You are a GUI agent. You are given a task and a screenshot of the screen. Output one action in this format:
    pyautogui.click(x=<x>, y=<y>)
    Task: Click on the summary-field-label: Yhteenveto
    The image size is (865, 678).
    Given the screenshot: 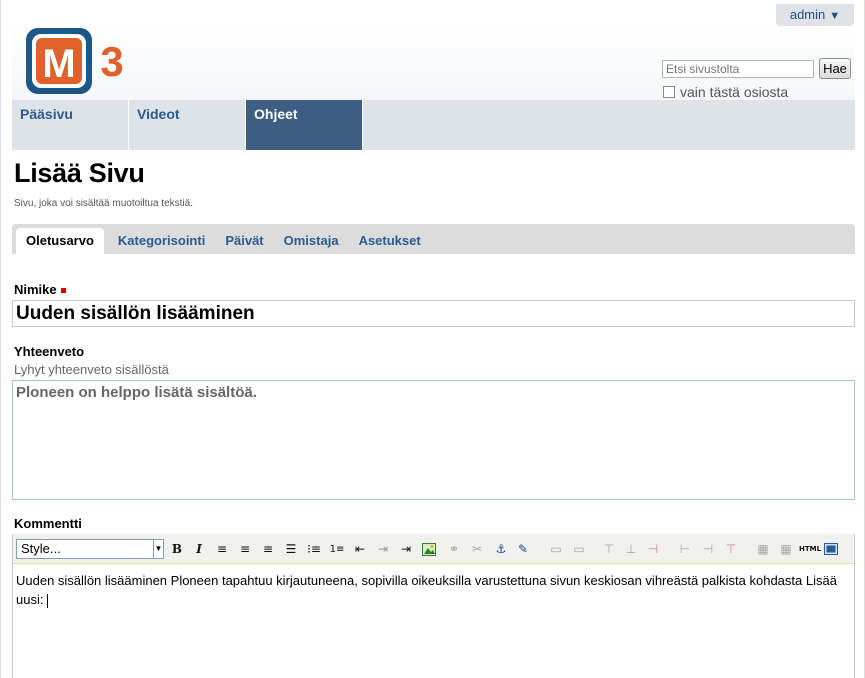 What is the action you would take?
    pyautogui.click(x=49, y=351)
    